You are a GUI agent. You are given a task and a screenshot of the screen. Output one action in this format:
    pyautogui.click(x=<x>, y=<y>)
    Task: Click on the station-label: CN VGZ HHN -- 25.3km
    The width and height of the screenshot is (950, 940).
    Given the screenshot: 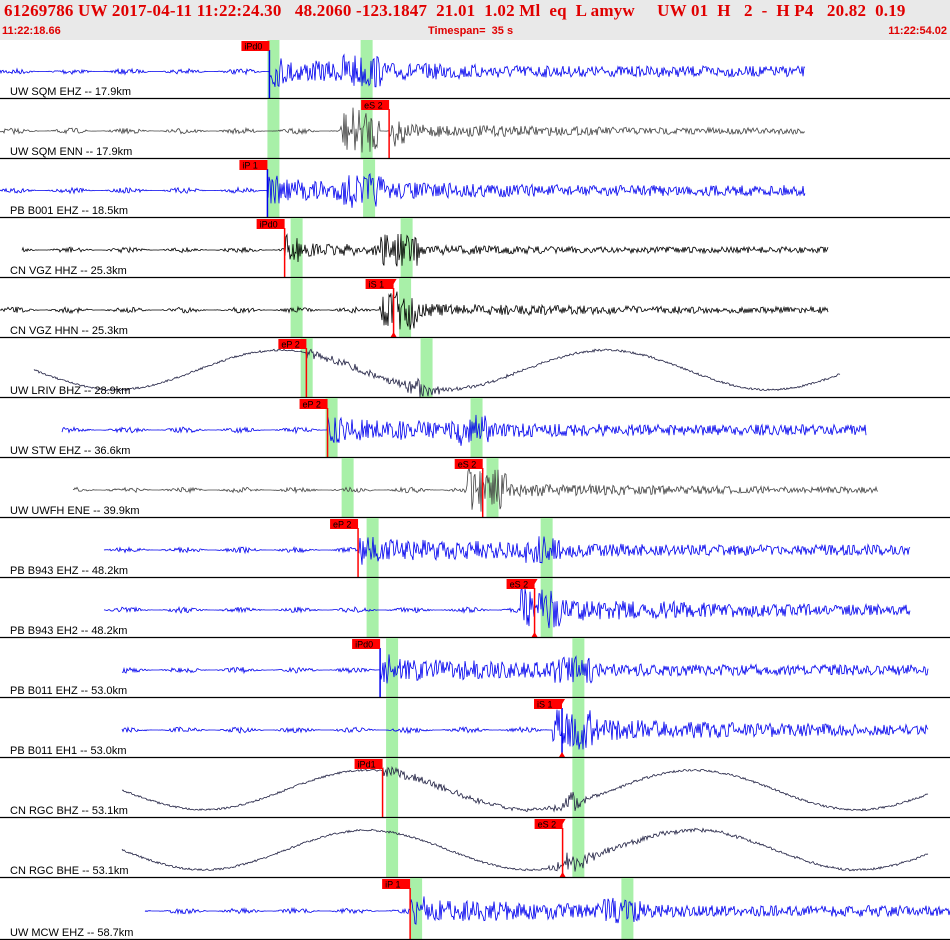 What is the action you would take?
    pyautogui.click(x=69, y=331)
    